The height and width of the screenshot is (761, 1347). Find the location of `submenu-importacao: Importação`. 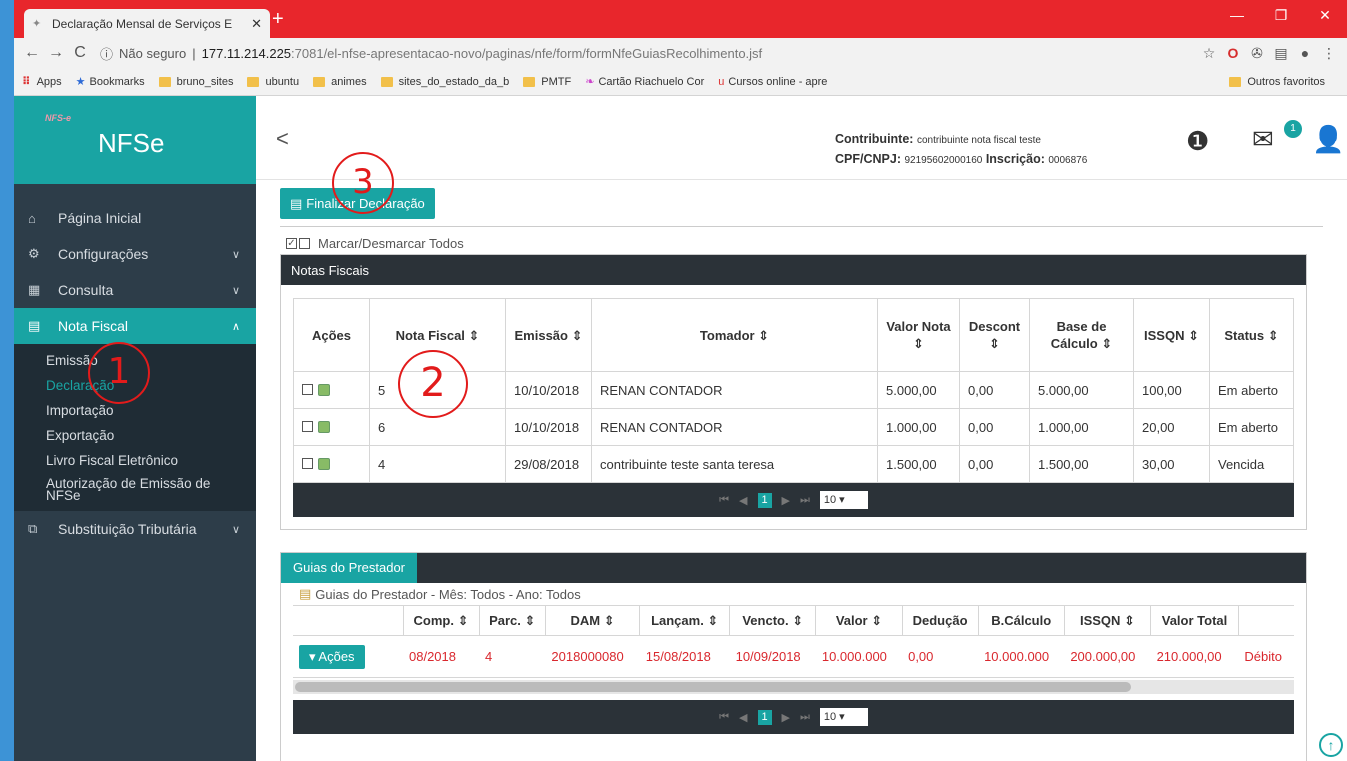

submenu-importacao: Importação is located at coordinates (135, 410).